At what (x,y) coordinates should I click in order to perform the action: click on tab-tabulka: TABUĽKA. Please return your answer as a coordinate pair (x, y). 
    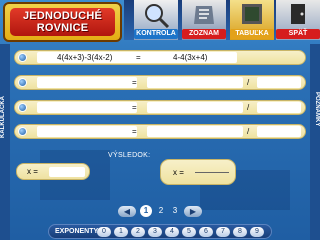
    Looking at the image, I should click on (252, 20).